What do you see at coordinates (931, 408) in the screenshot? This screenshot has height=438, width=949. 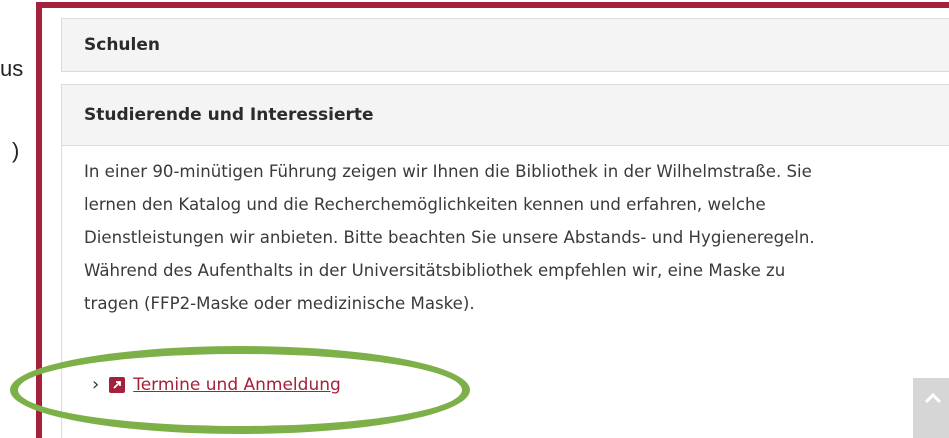 I see `back-to-top-button` at bounding box center [931, 408].